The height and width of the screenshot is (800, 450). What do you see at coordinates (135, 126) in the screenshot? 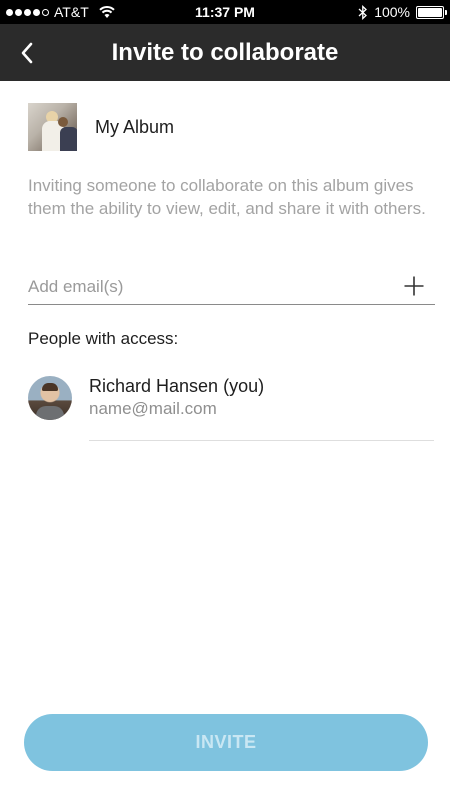
I see `album-name: My Album` at bounding box center [135, 126].